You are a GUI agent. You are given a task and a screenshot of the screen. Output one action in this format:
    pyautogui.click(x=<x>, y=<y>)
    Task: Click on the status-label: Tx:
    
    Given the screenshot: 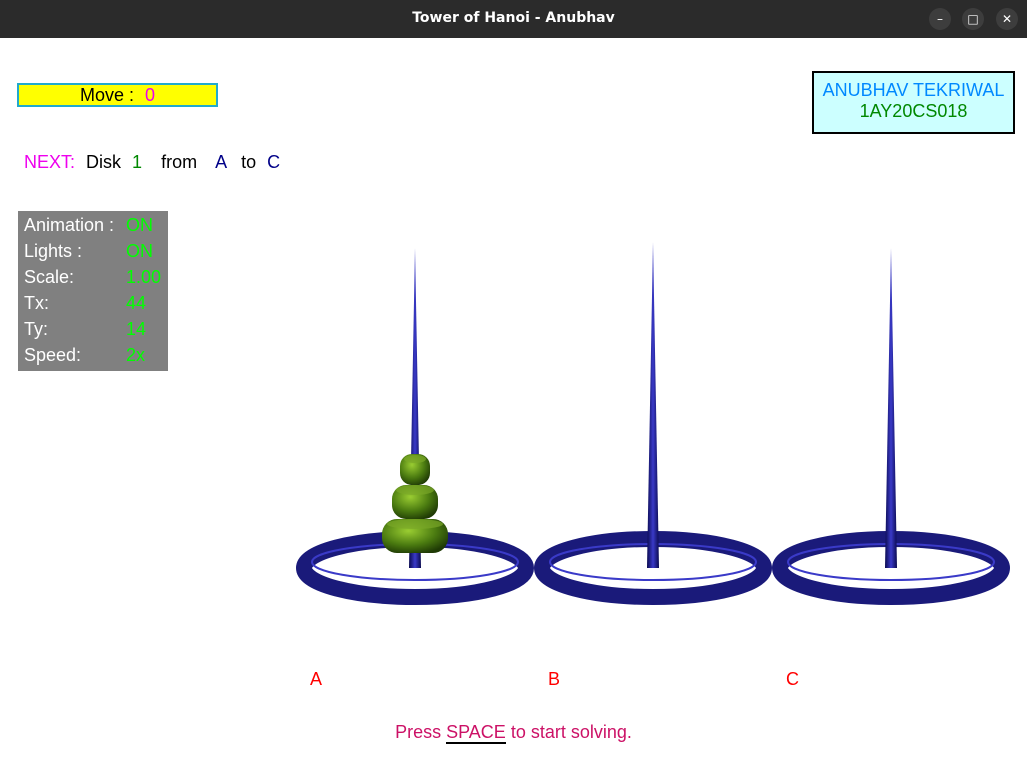 What is the action you would take?
    pyautogui.click(x=36, y=303)
    